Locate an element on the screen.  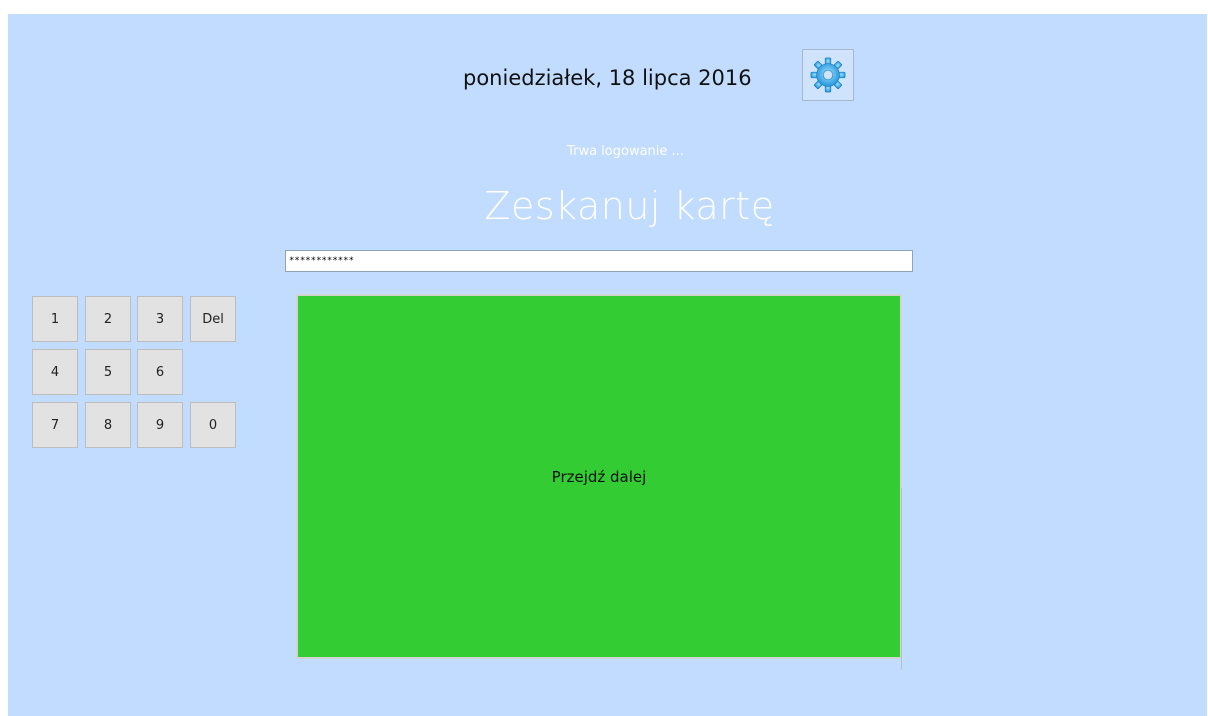
gear-icon is located at coordinates (828, 75).